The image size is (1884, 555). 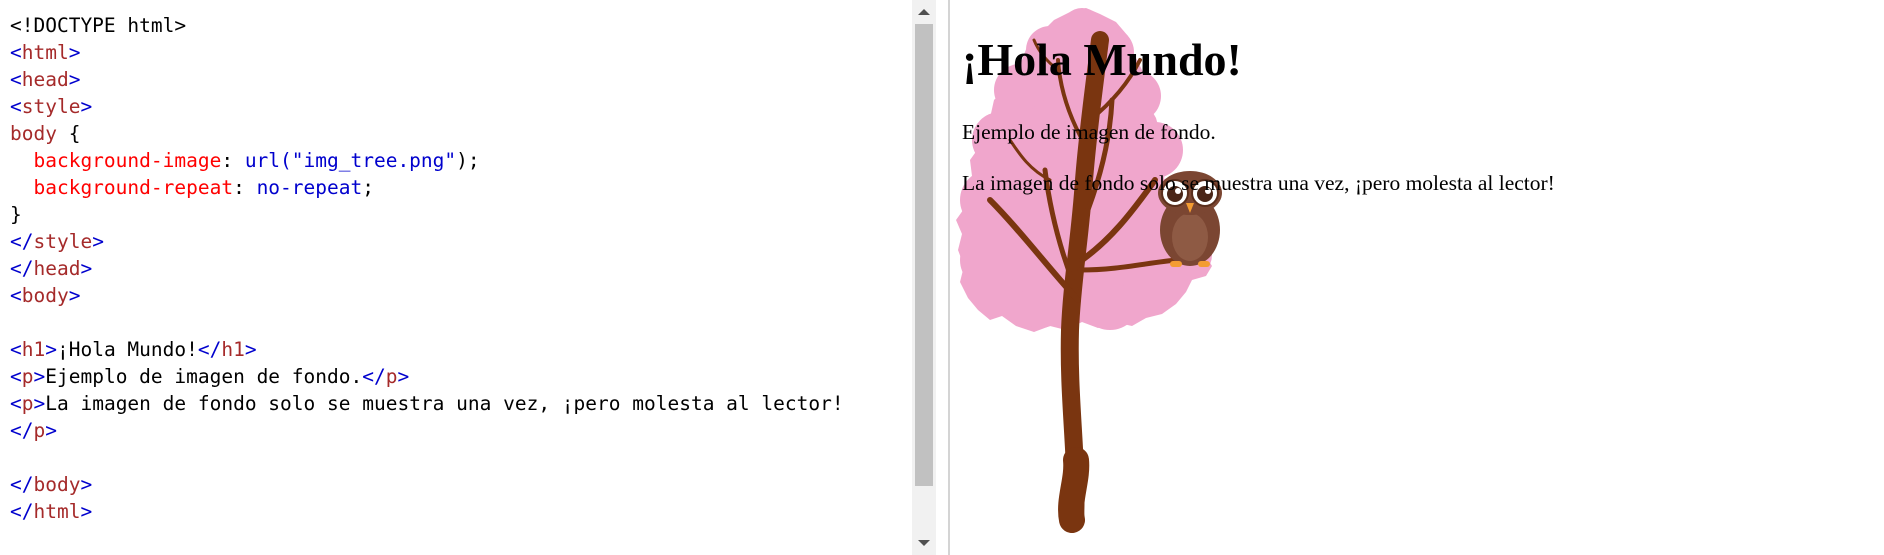 I want to click on code-line: <html>, so click(x=427, y=52).